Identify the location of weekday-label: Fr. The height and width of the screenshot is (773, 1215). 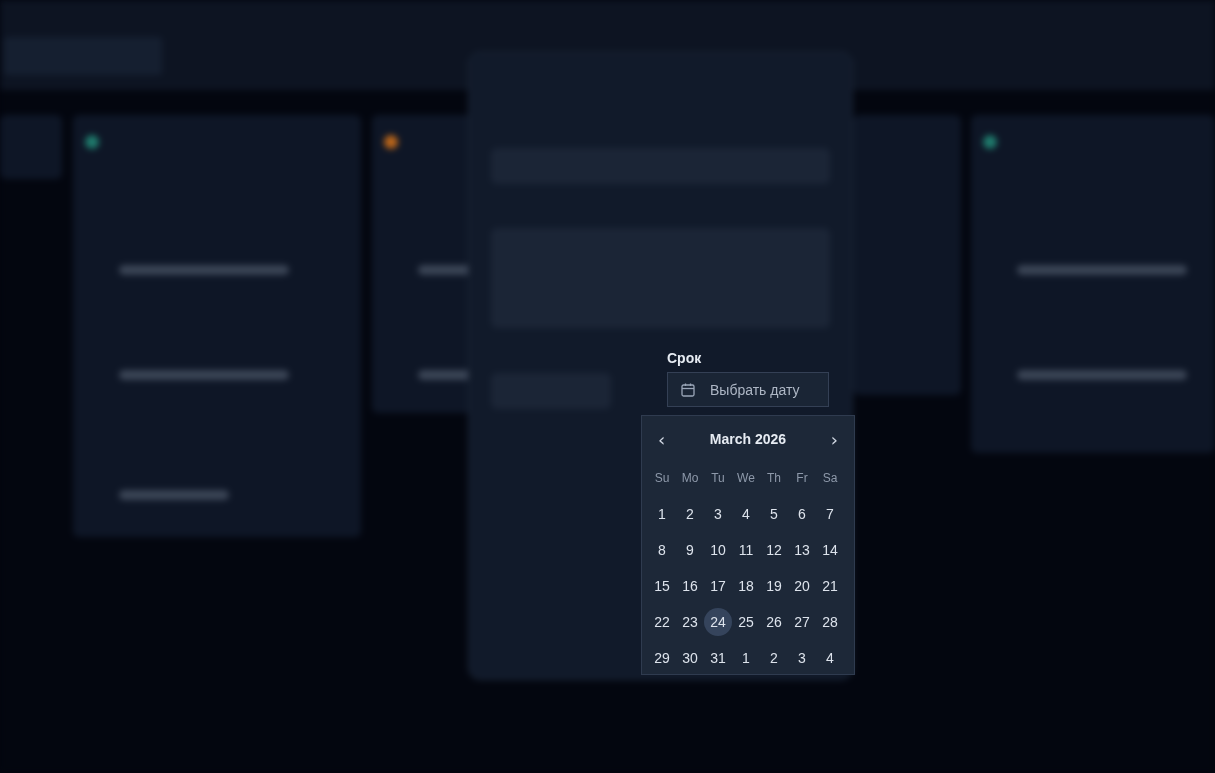
(802, 478).